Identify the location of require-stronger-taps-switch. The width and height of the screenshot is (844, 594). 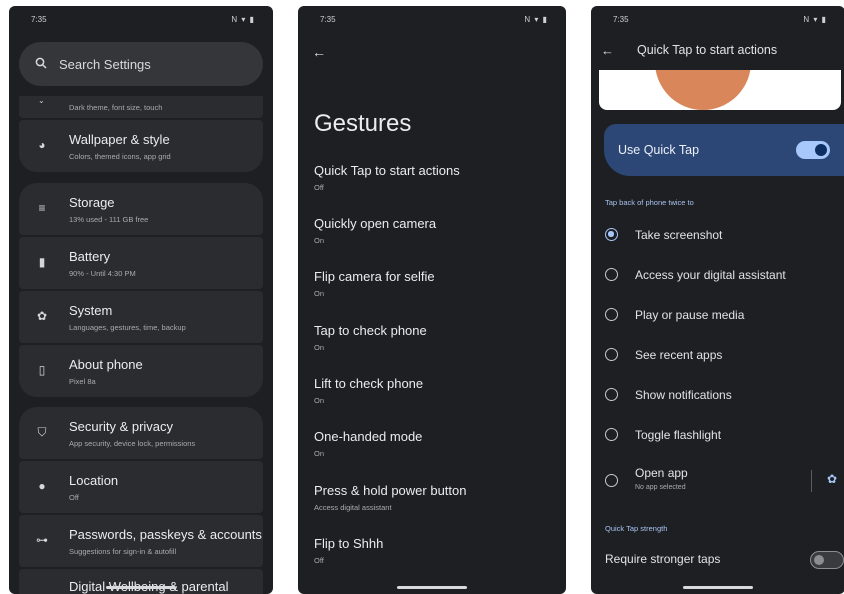
(827, 560).